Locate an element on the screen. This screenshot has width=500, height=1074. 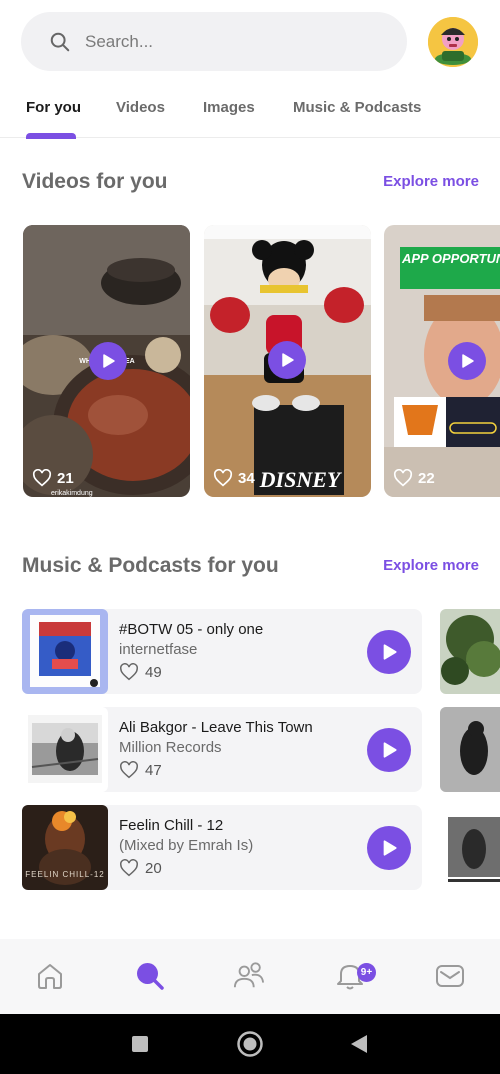
avatar is located at coordinates (453, 42).